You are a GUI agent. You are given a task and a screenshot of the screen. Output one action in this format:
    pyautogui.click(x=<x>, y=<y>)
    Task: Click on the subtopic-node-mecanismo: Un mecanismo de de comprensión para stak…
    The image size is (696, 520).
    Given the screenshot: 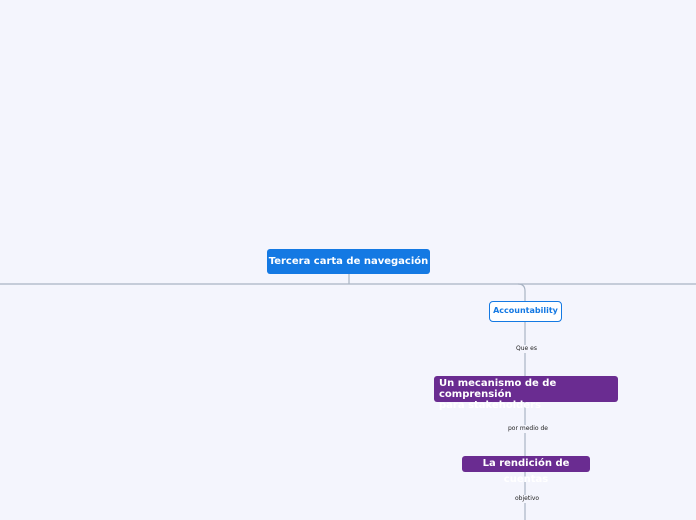 What is the action you would take?
    pyautogui.click(x=526, y=393)
    